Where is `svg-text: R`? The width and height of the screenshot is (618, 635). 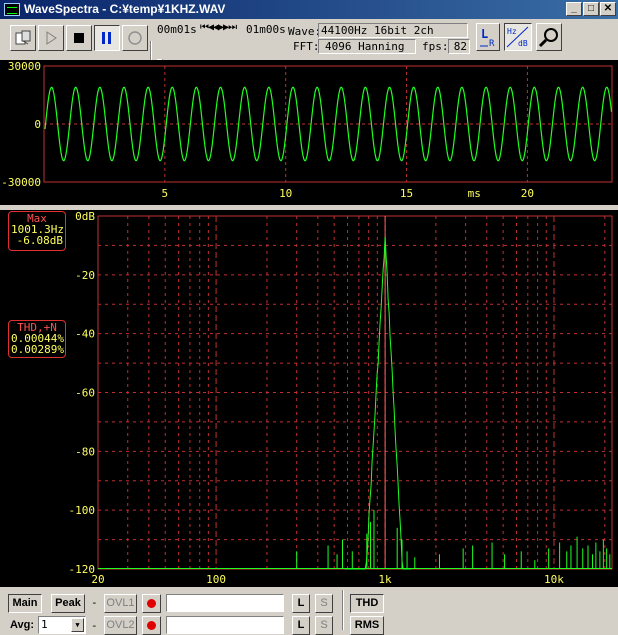 svg-text: R is located at coordinates (492, 43).